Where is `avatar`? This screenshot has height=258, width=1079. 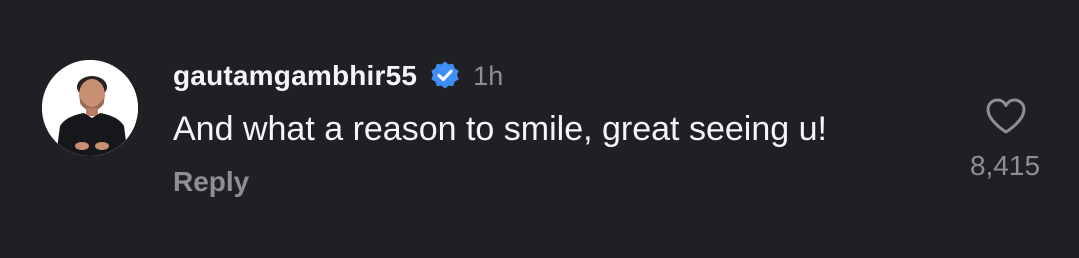 avatar is located at coordinates (90, 108).